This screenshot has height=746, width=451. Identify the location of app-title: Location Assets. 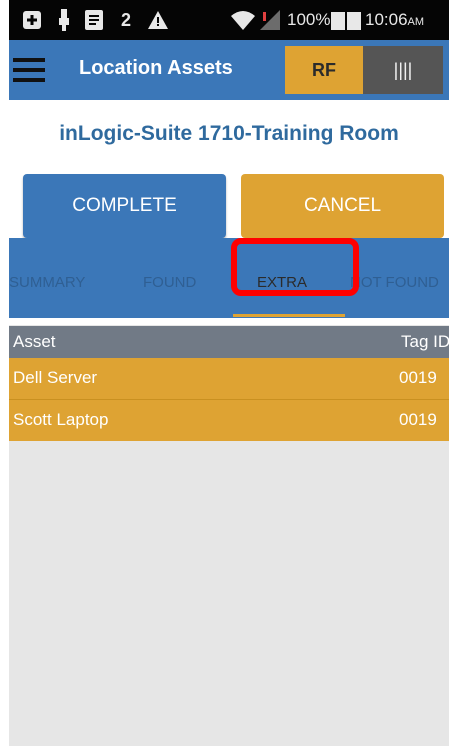
(156, 68).